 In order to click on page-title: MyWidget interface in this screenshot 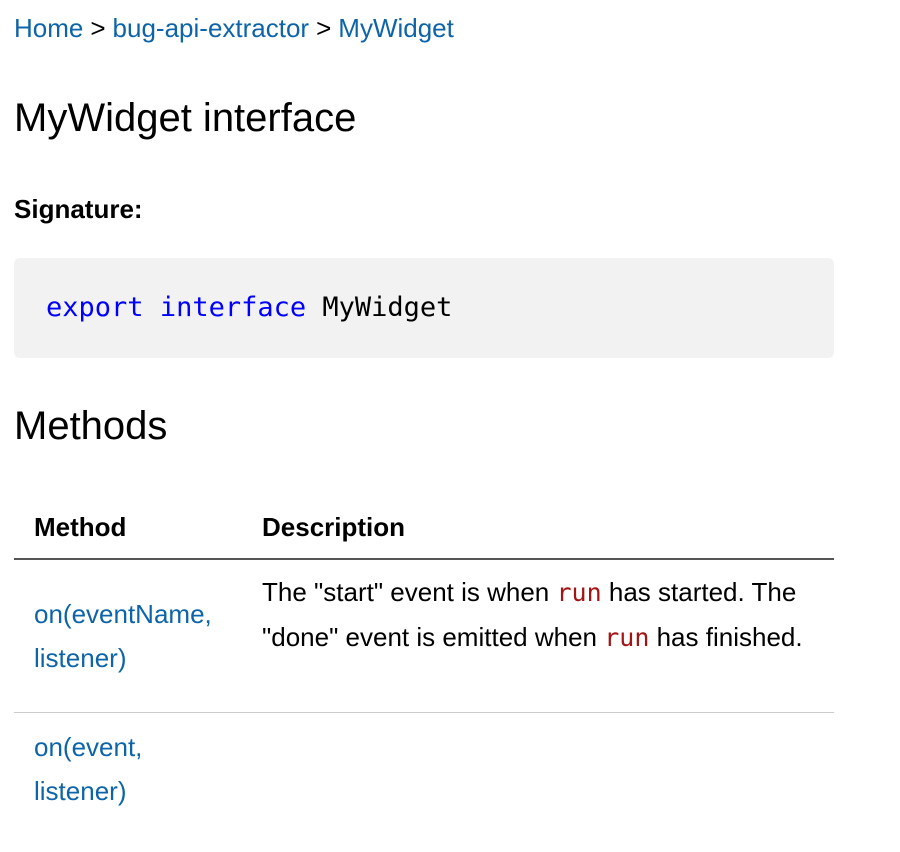, I will do `click(185, 118)`.